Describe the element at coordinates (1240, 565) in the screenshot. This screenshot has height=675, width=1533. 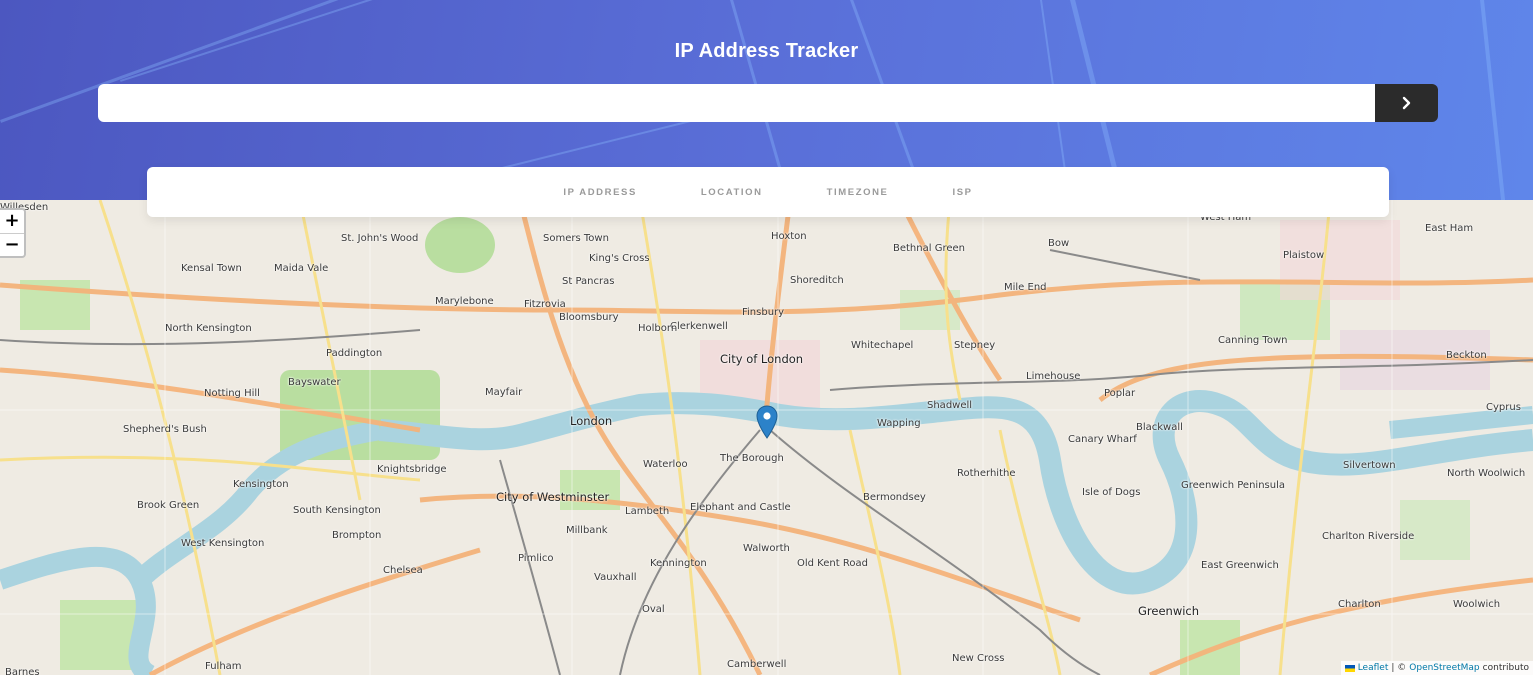
I see `map-place-label: East Greenwich` at that location.